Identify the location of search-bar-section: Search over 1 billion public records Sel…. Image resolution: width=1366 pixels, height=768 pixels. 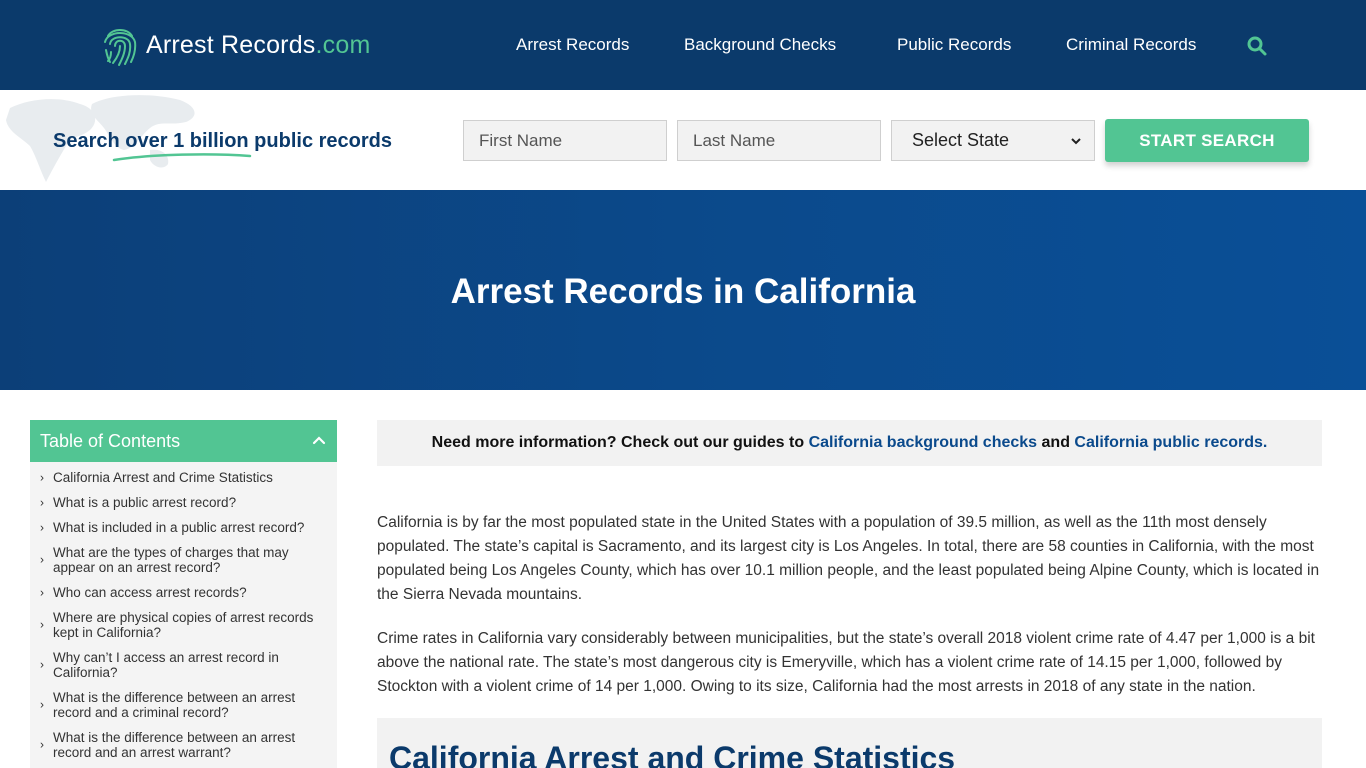
(683, 140).